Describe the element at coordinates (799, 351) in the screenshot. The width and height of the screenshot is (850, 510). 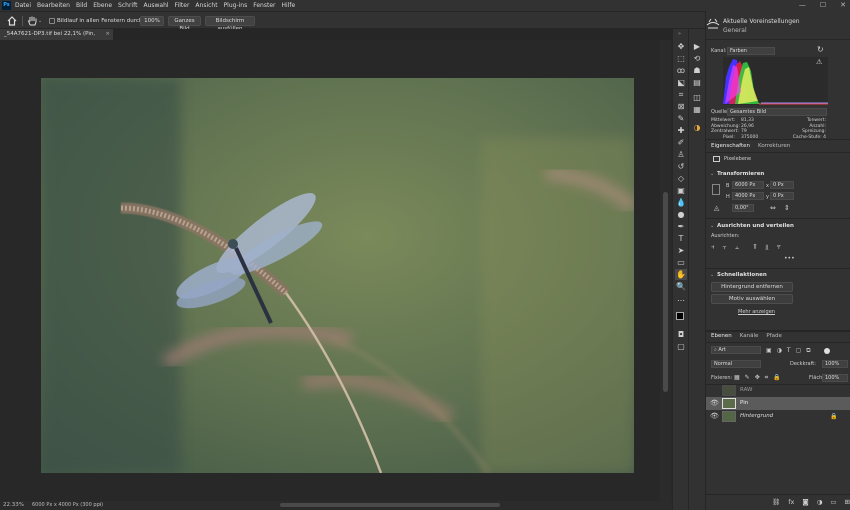
I see `filter-shape-icon: ▢` at that location.